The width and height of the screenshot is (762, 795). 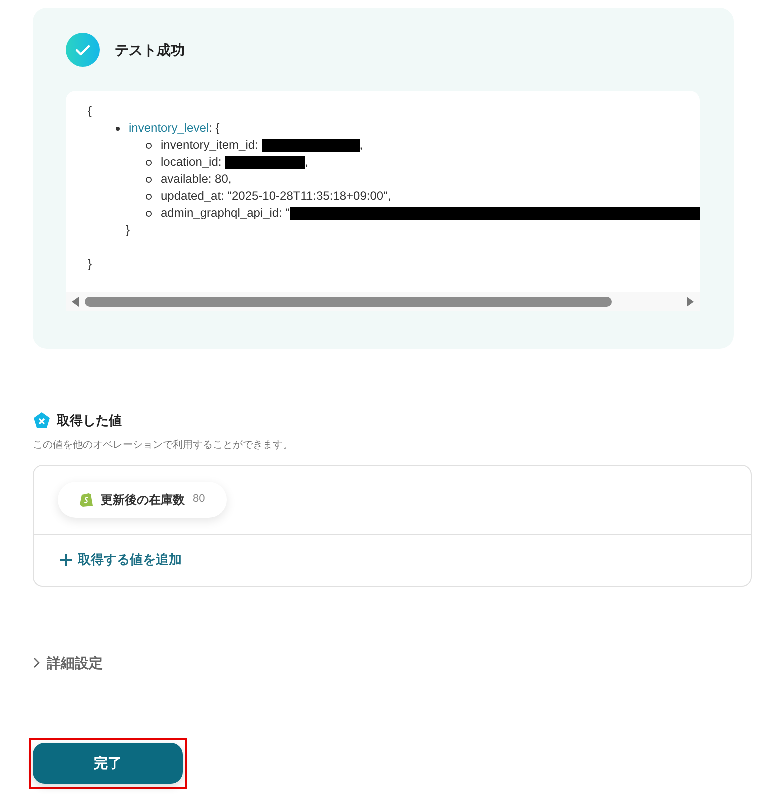 I want to click on scrollbar-thumb, so click(x=348, y=301).